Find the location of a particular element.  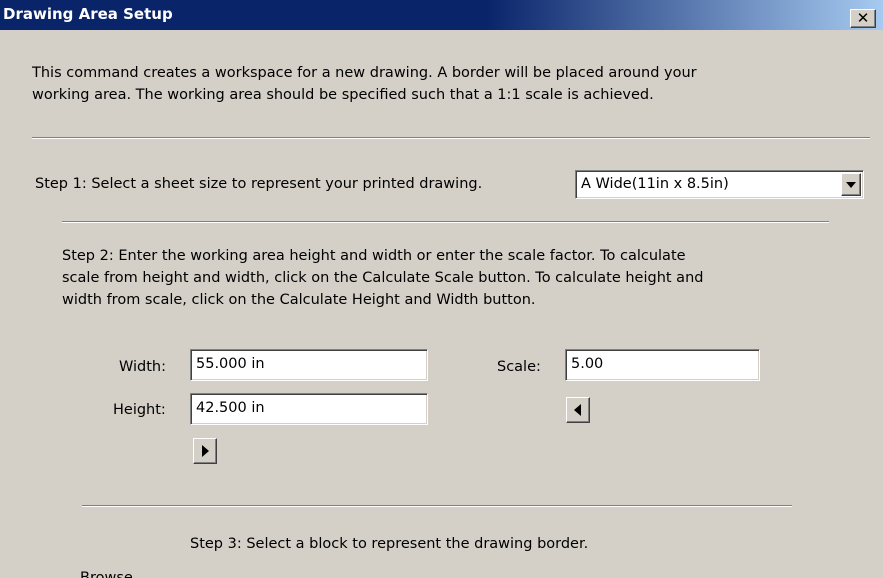

title-bar: Drawing Area Setup ✕ is located at coordinates (441, 15).